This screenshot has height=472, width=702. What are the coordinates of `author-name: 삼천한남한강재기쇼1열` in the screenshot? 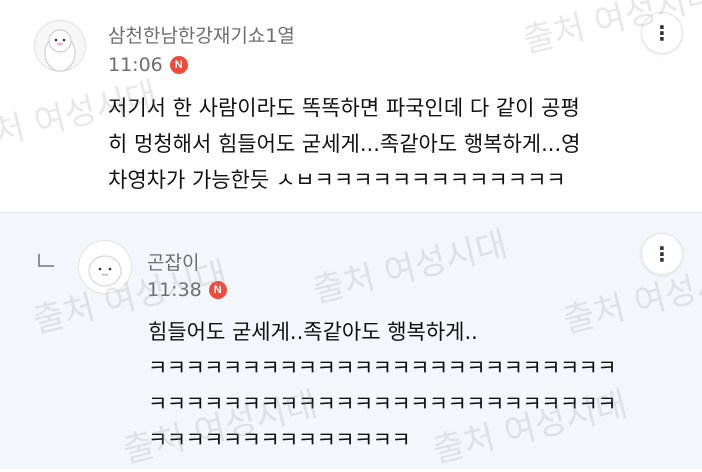 It's located at (201, 34).